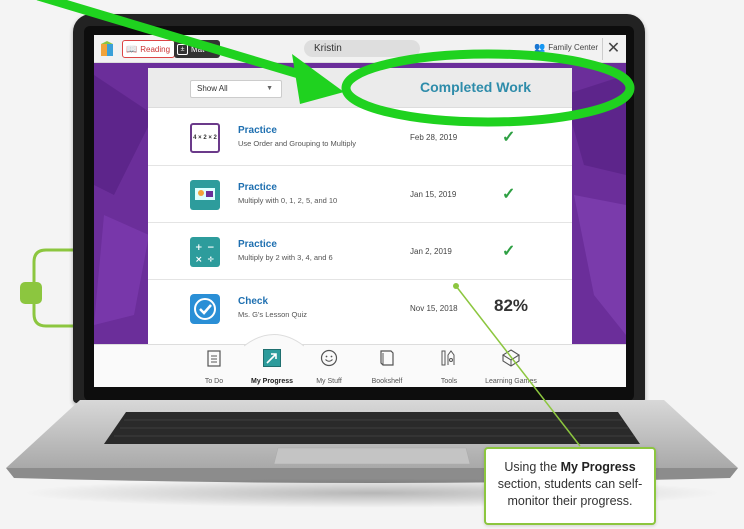 This screenshot has height=529, width=744. What do you see at coordinates (318, 79) in the screenshot?
I see `pointer-arrow-head` at bounding box center [318, 79].